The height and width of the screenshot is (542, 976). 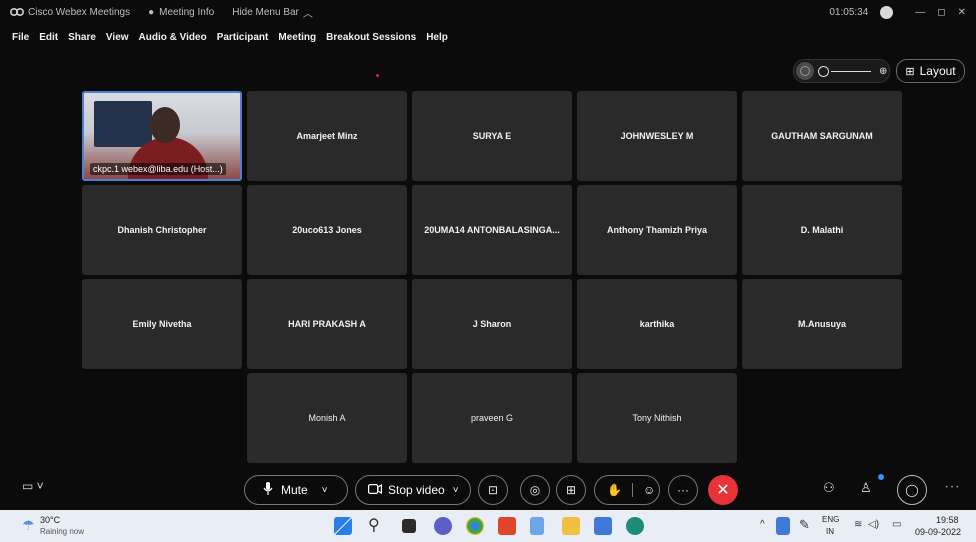 What do you see at coordinates (910, 71) in the screenshot?
I see `grid-layout-icon: ⊞` at bounding box center [910, 71].